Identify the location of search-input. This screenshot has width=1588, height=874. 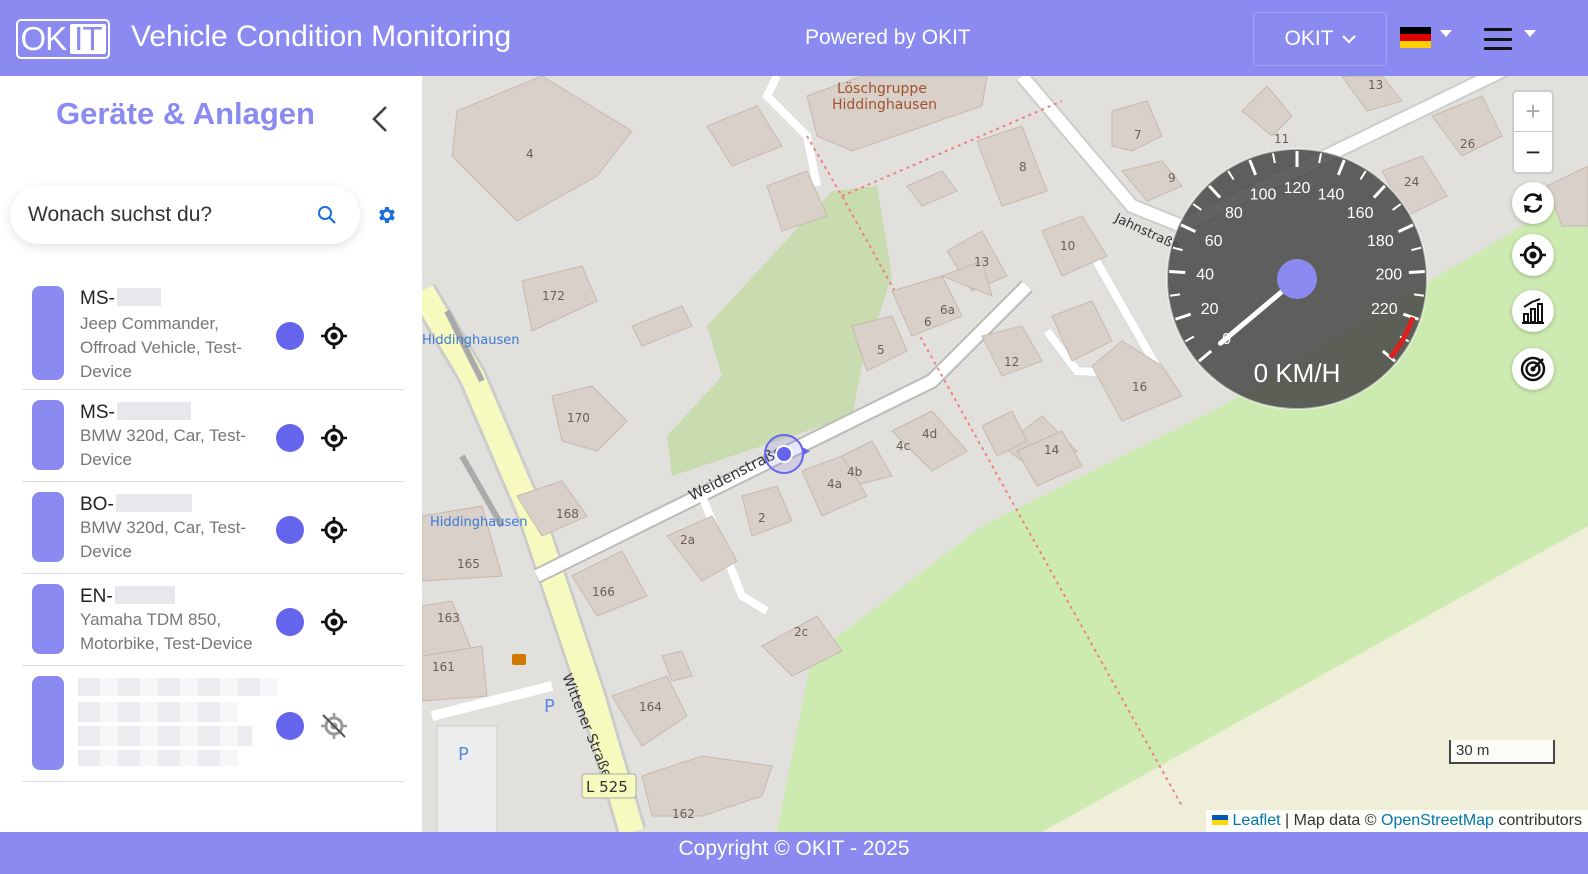
(168, 215).